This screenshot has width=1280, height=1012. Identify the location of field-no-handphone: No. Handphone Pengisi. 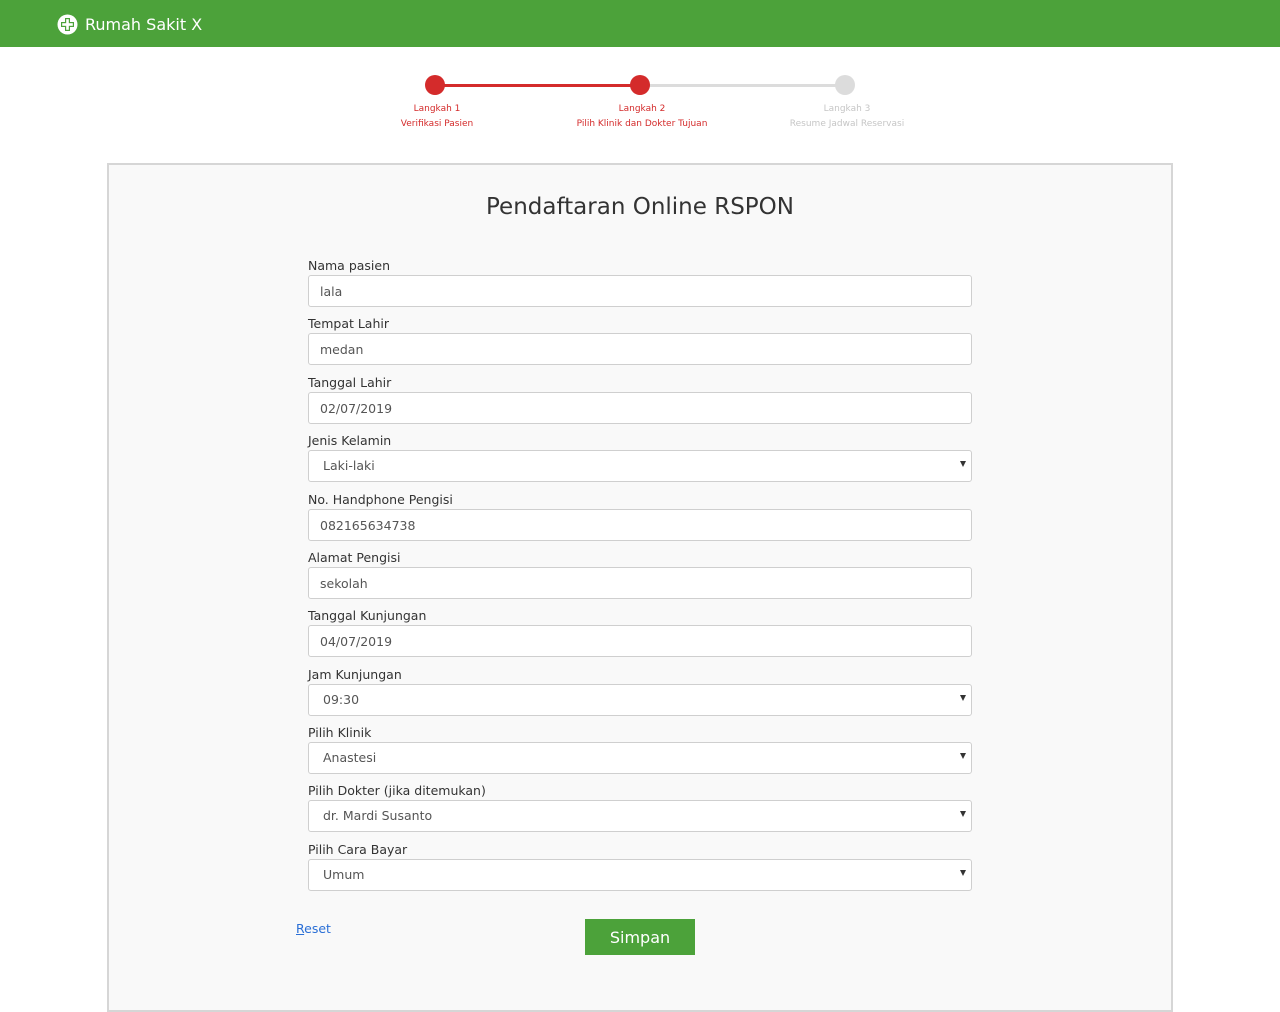
(640, 516).